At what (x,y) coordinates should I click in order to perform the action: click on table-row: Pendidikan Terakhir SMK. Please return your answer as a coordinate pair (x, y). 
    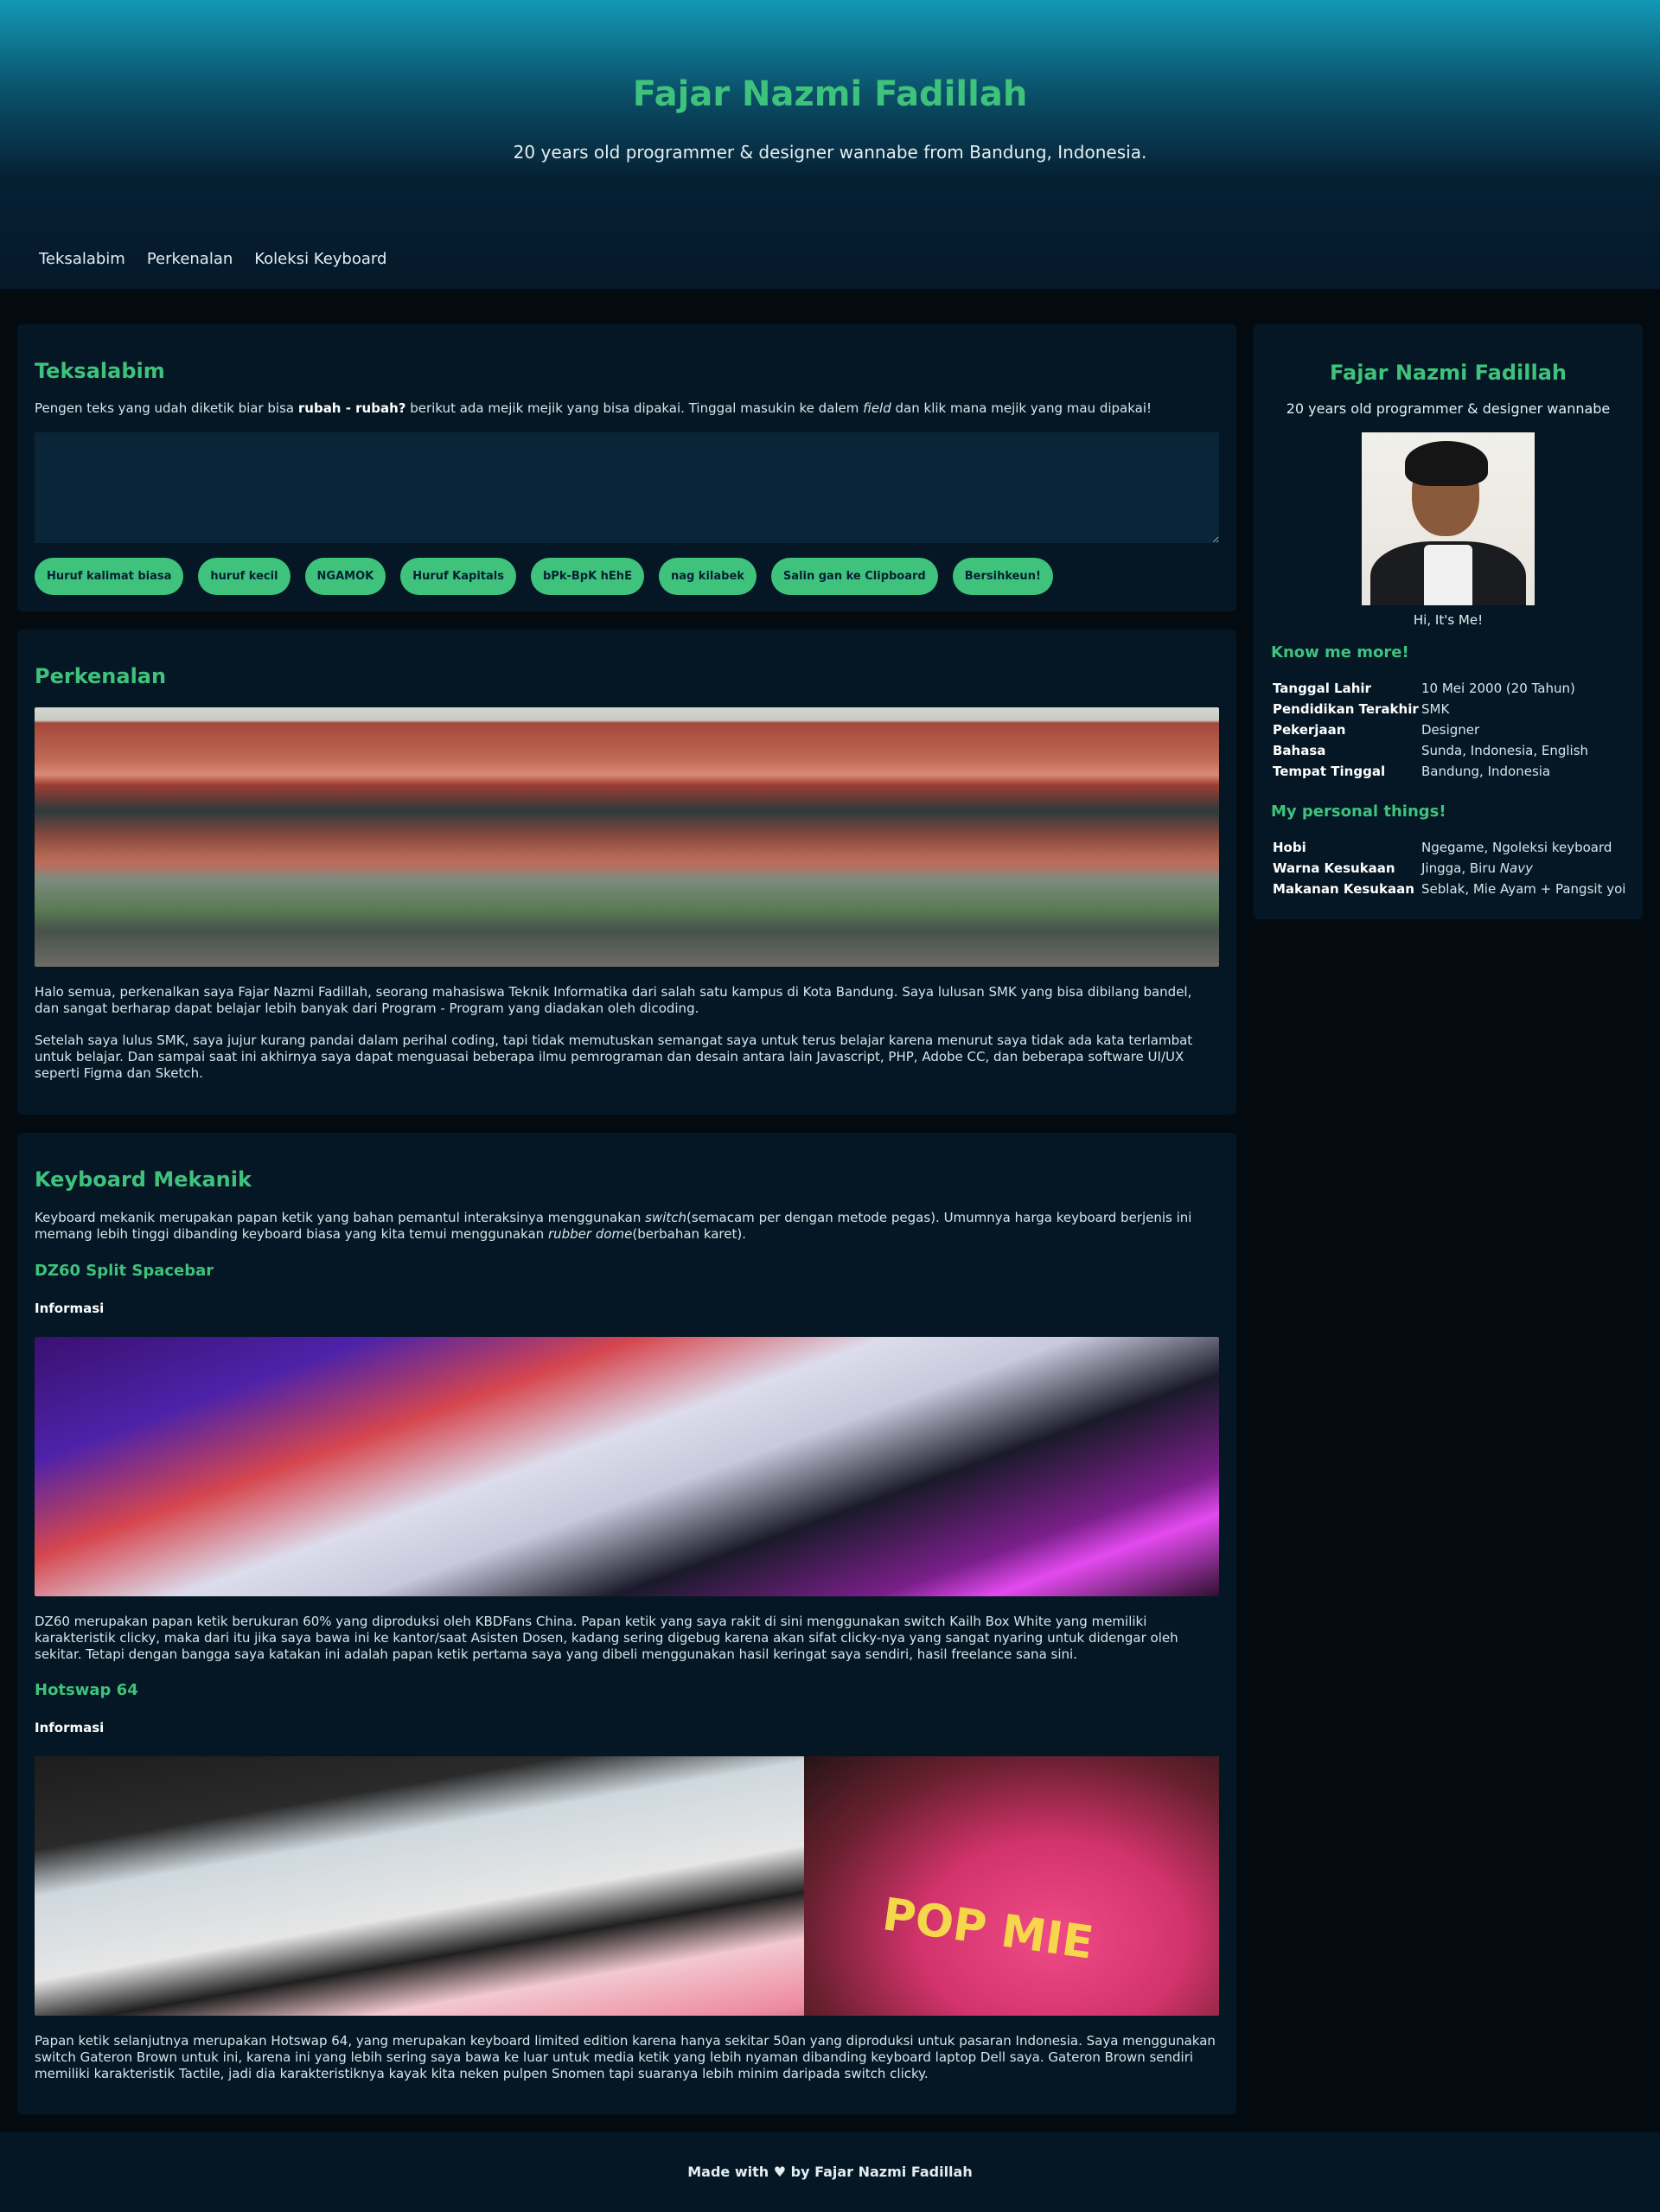
    Looking at the image, I should click on (1430, 709).